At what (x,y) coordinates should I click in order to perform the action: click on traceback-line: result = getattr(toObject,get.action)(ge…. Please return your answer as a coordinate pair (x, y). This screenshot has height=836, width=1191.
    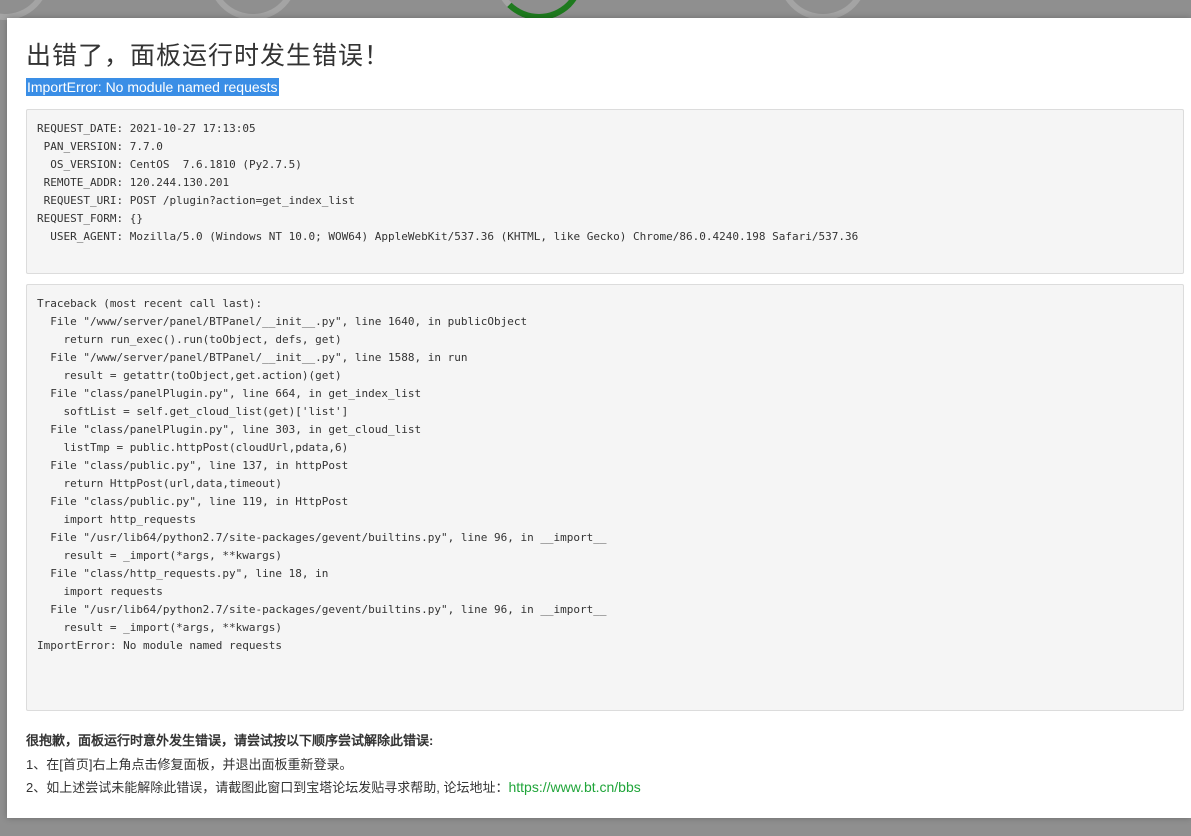
    Looking at the image, I should click on (189, 375).